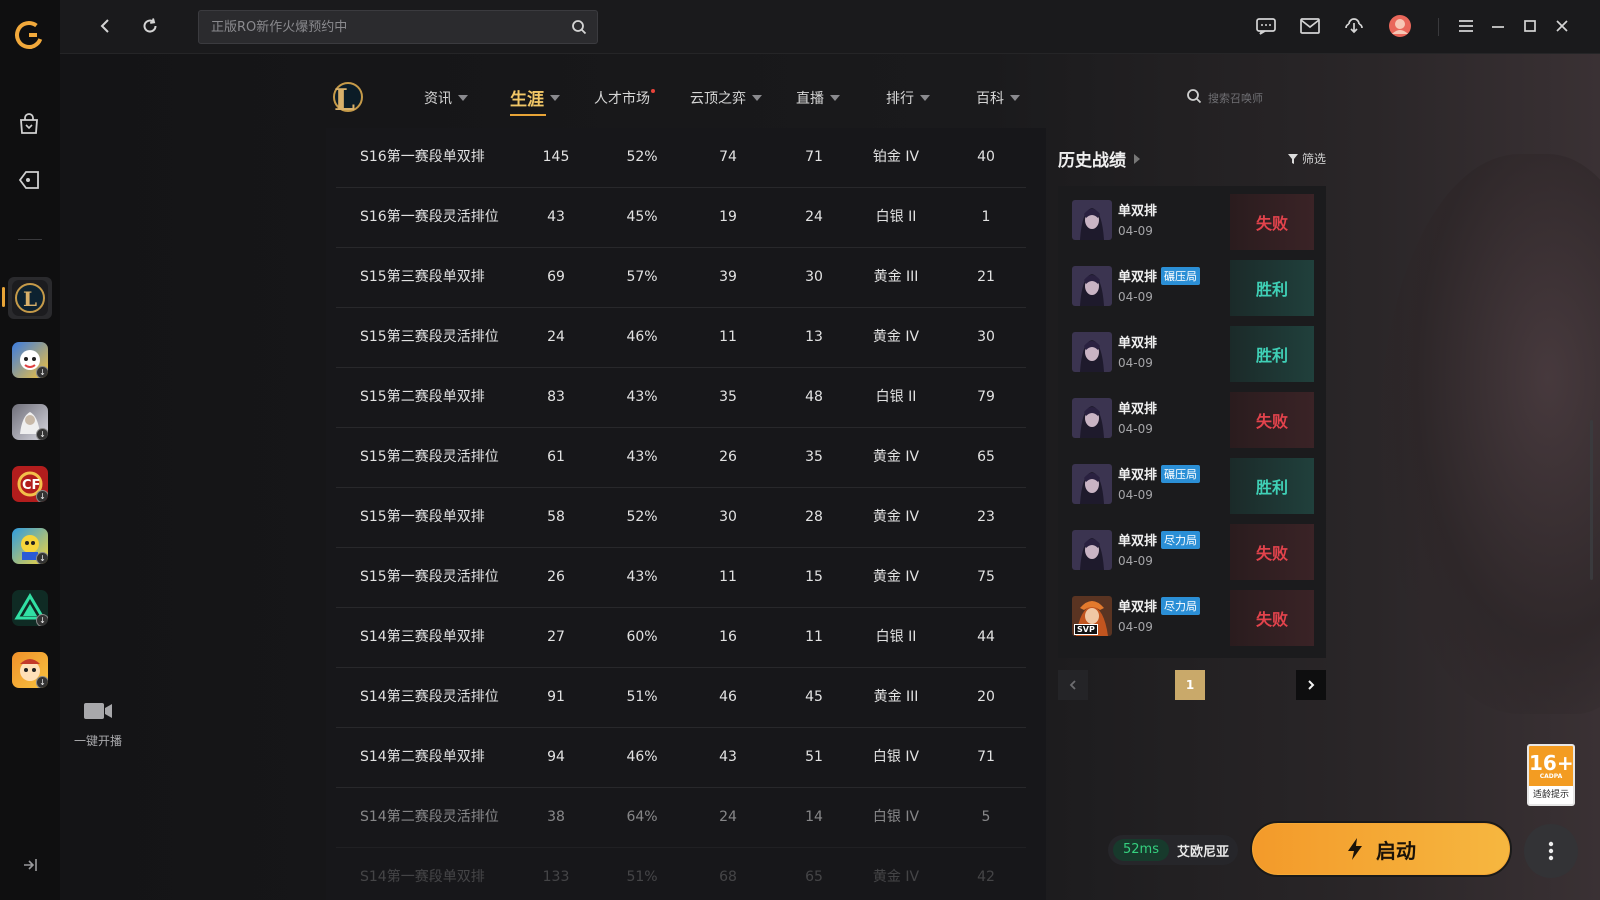  I want to click on background-artwork, so click(1490, 434).